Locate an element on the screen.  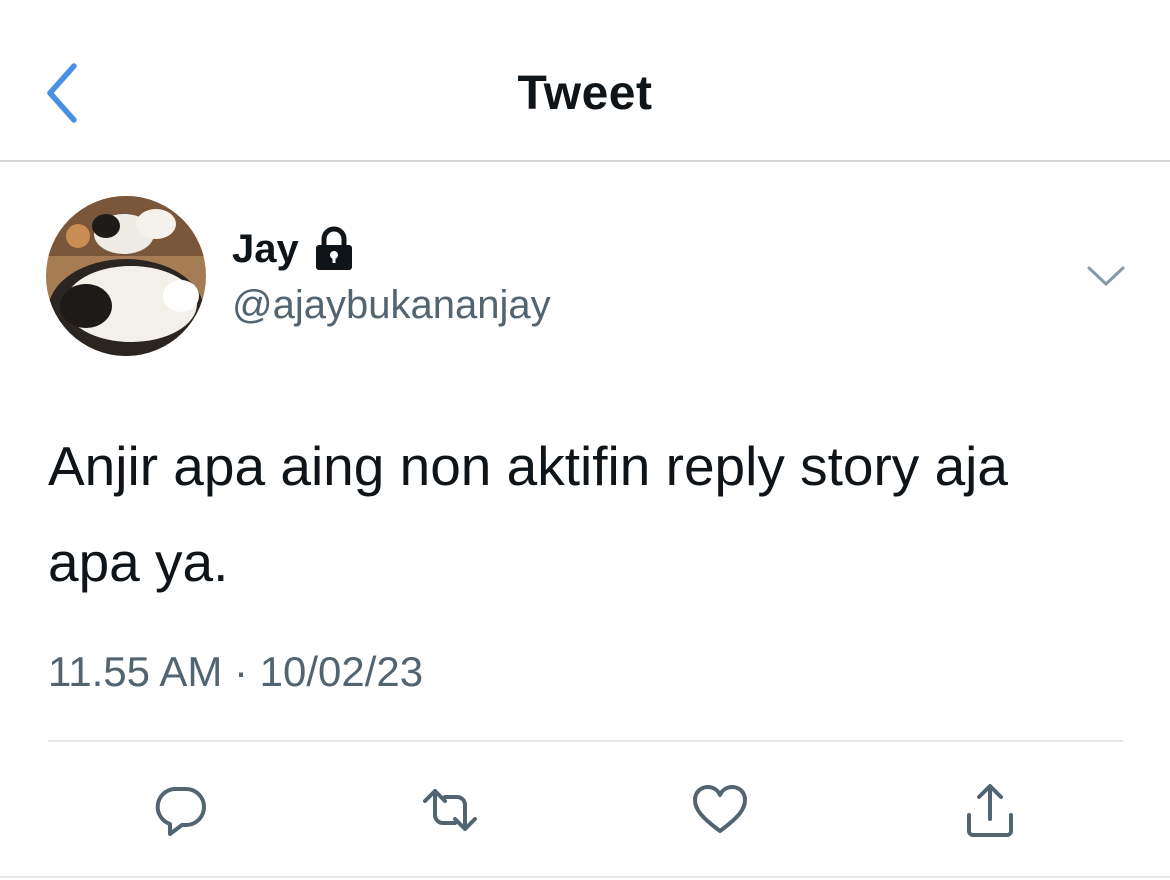
reply-icon is located at coordinates (180, 811).